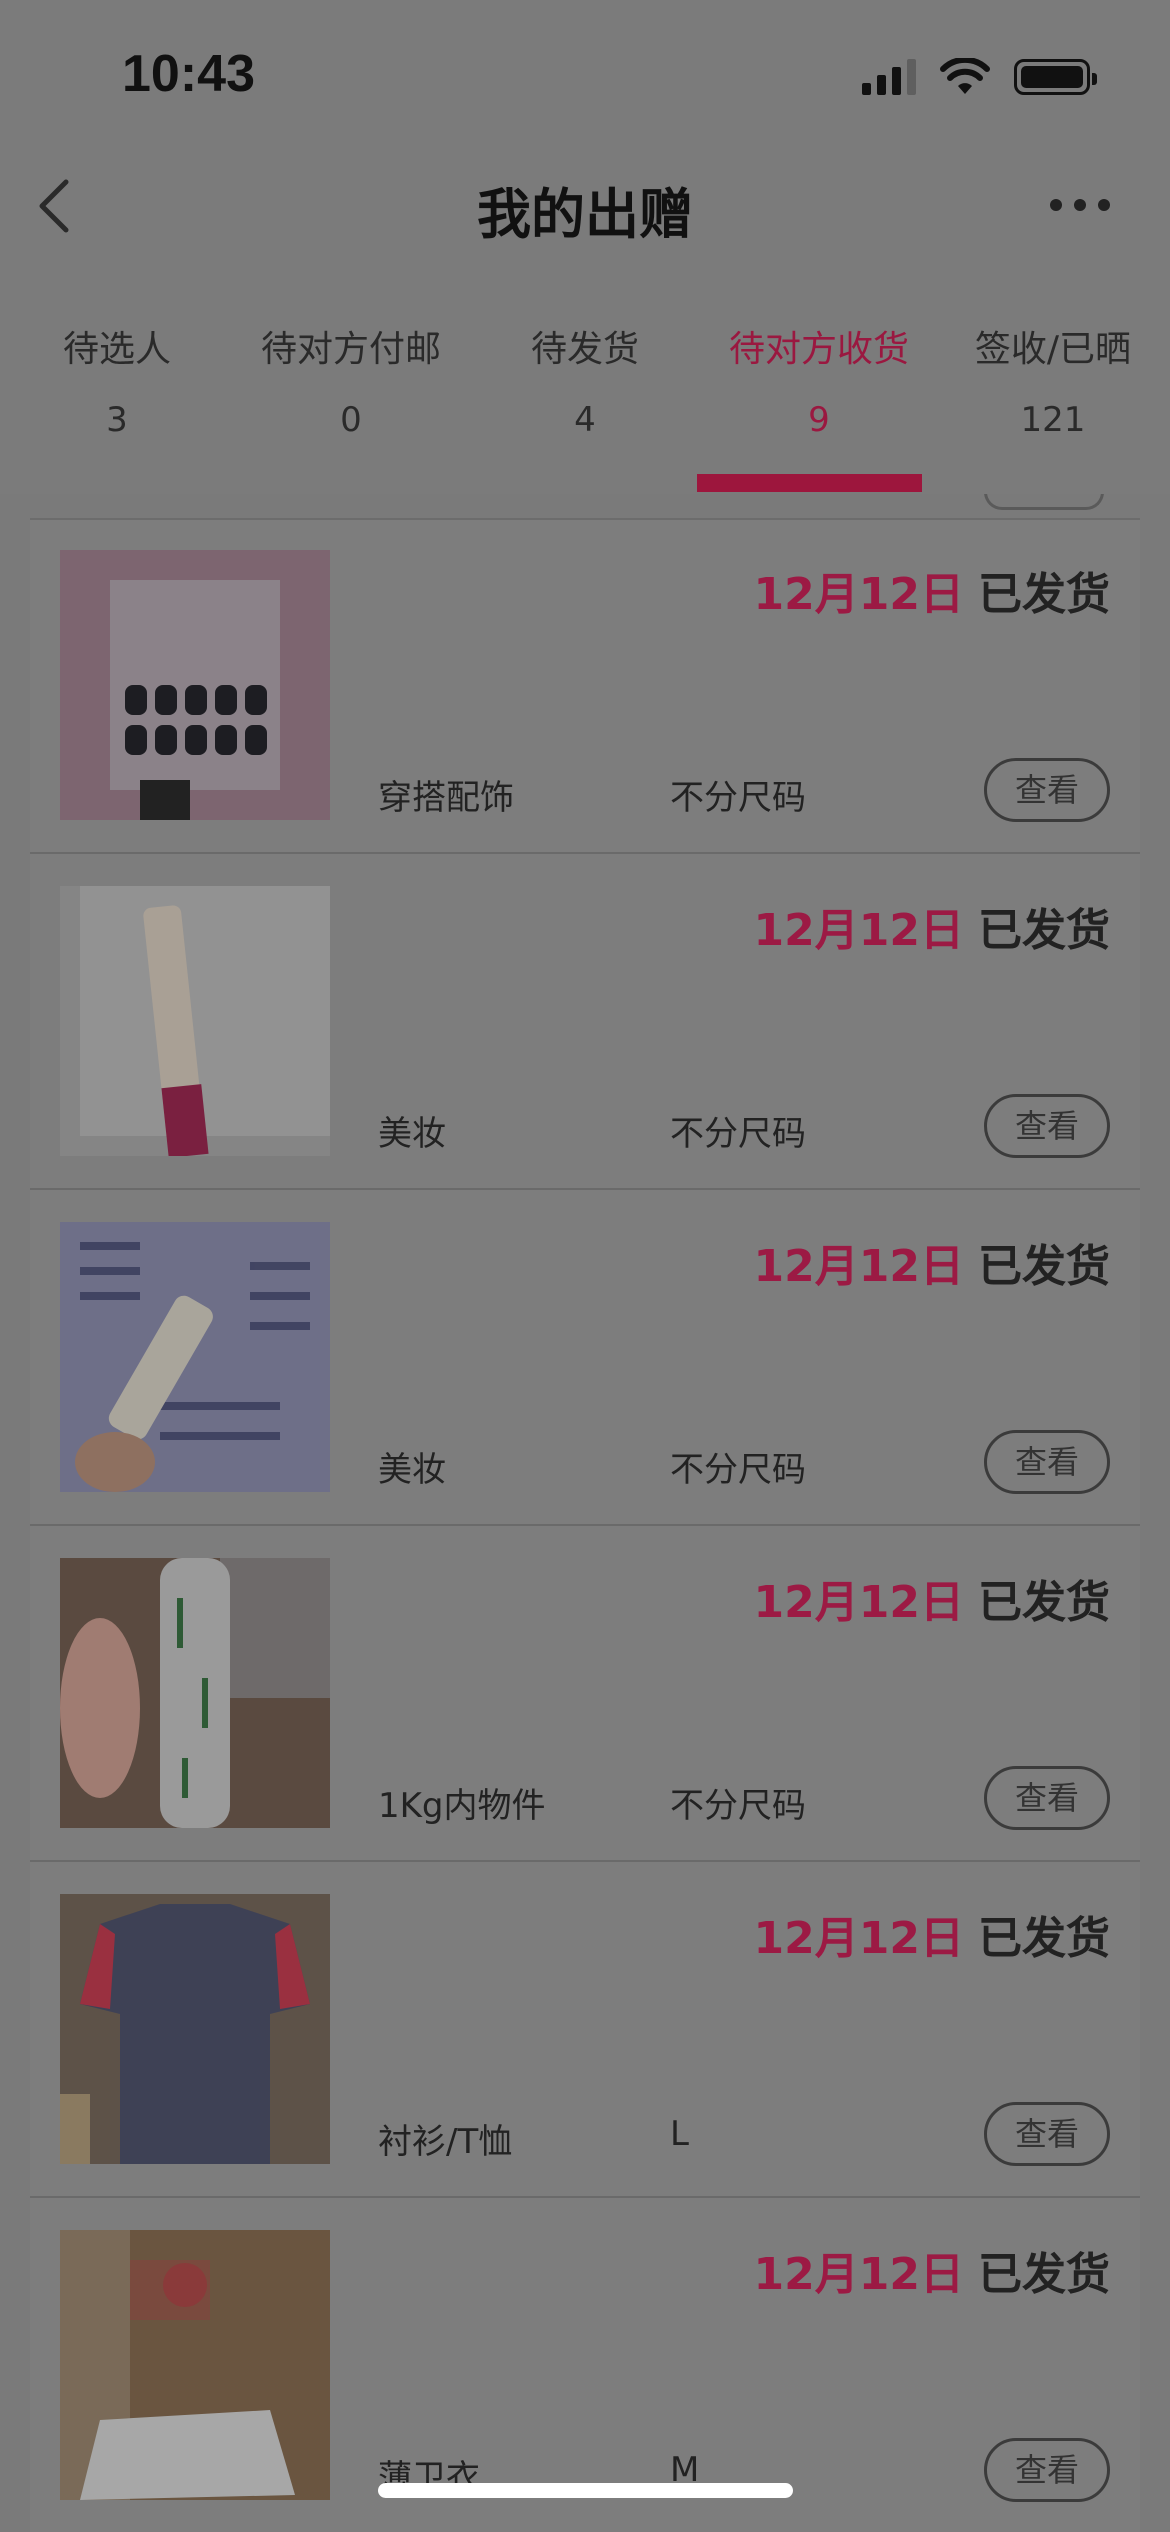 This screenshot has height=2532, width=1170. I want to click on tab-count: 3, so click(117, 420).